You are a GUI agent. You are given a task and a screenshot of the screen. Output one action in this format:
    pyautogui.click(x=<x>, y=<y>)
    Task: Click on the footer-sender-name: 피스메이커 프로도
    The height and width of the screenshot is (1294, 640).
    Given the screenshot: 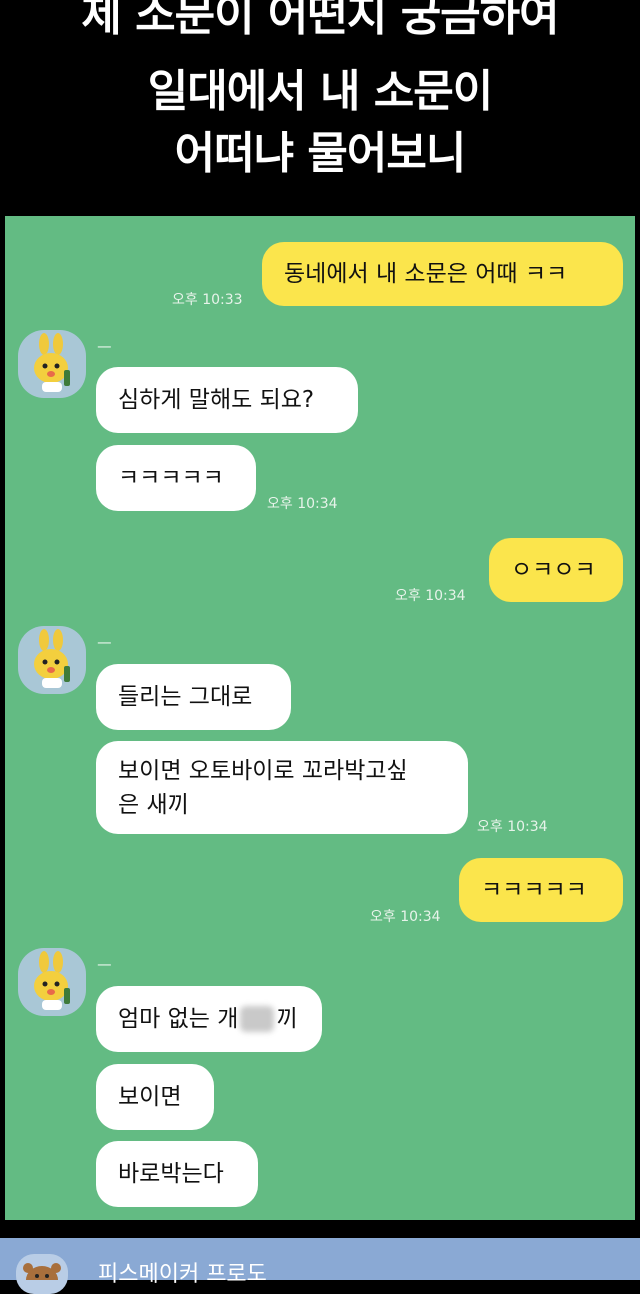 What is the action you would take?
    pyautogui.click(x=182, y=1274)
    